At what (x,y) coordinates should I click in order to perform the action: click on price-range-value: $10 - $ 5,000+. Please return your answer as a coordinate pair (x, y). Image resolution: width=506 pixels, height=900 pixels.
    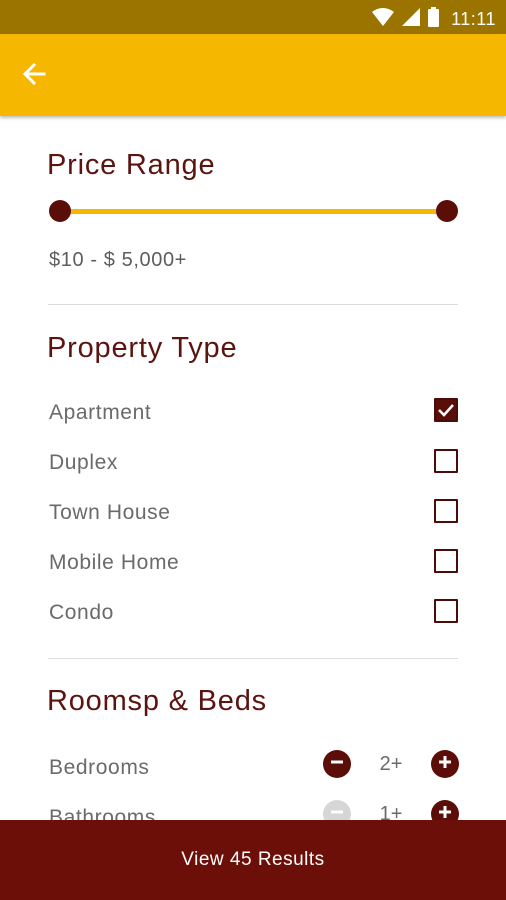
    Looking at the image, I should click on (118, 260).